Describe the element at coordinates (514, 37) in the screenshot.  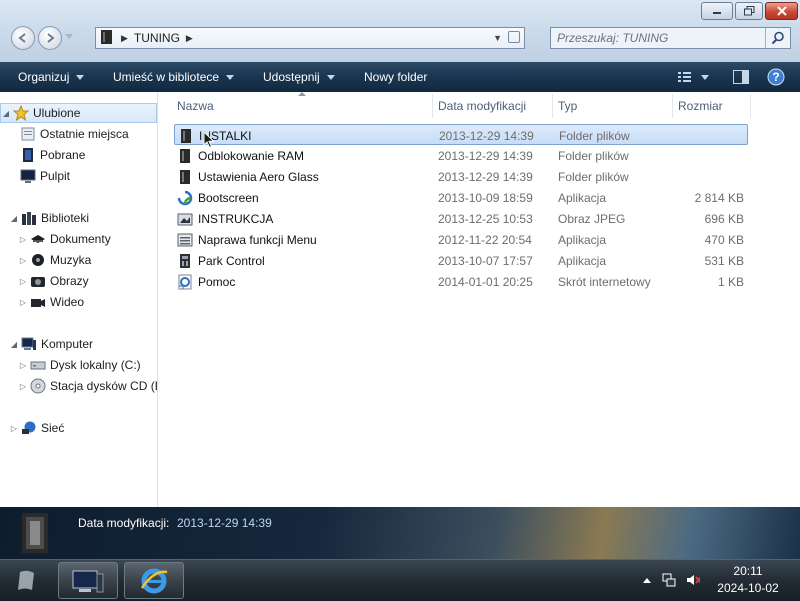
I see `refresh-icon` at that location.